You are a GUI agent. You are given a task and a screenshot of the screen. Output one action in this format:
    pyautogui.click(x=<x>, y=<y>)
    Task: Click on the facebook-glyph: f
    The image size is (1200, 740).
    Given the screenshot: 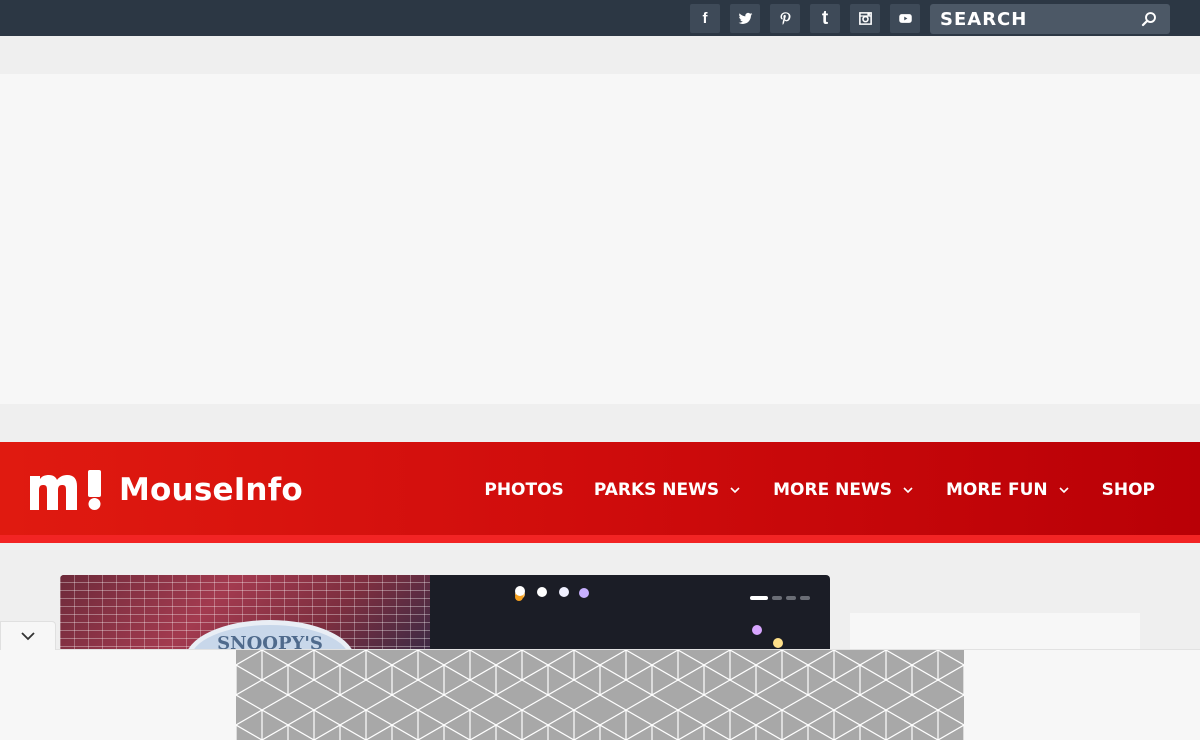 What is the action you would take?
    pyautogui.click(x=705, y=18)
    